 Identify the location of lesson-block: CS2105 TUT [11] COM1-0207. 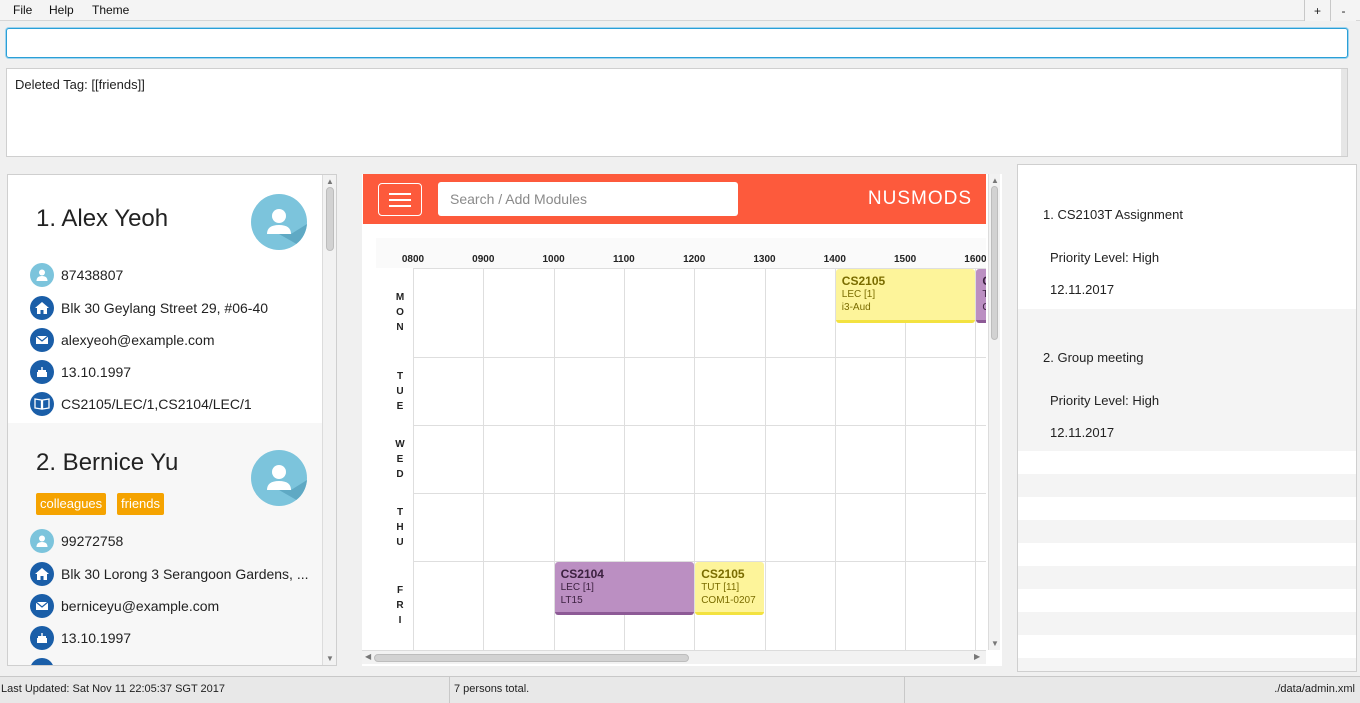
(730, 588).